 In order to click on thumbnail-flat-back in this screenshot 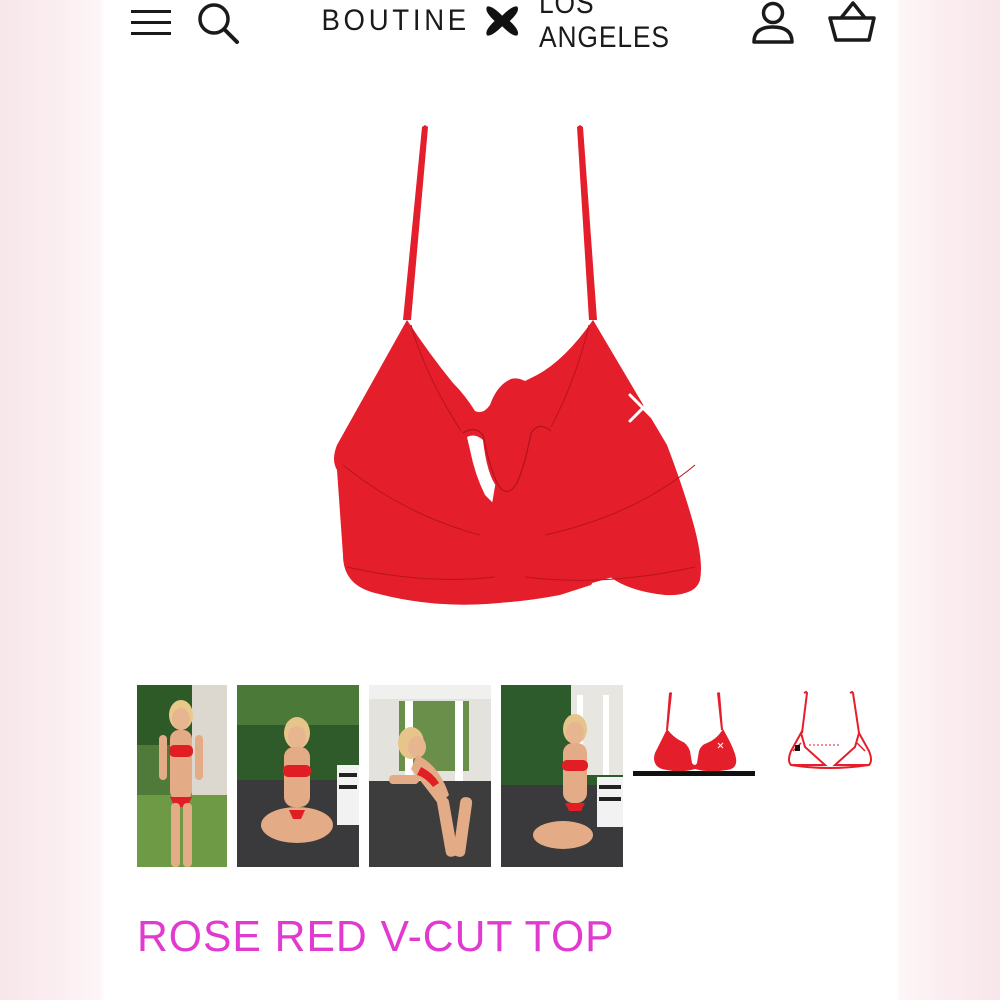, I will do `click(824, 732)`.